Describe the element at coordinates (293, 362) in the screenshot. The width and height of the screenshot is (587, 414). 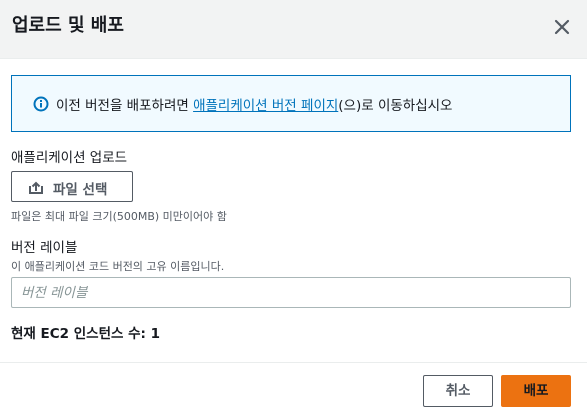
I see `footer-divider` at that location.